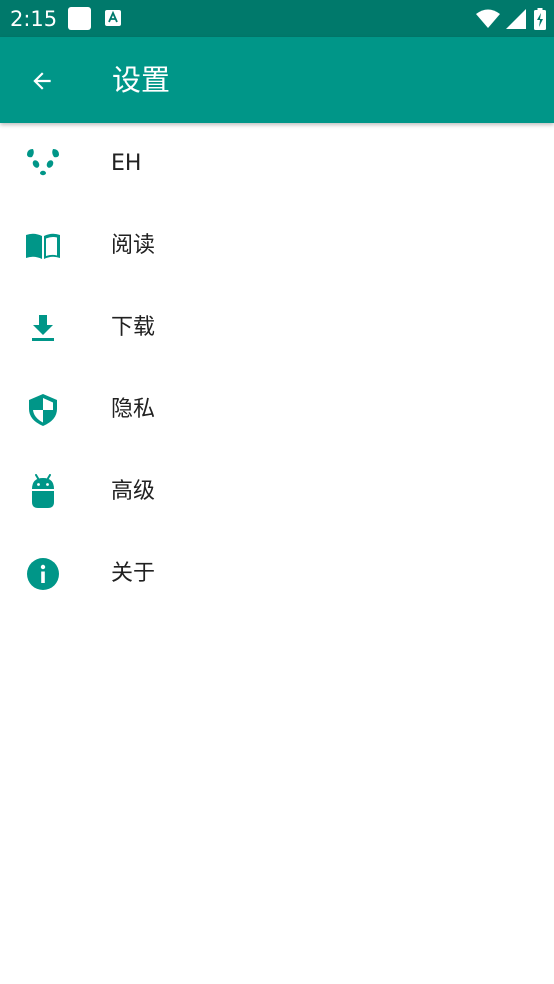 Image resolution: width=554 pixels, height=984 pixels. What do you see at coordinates (277, 328) in the screenshot?
I see `settings-item-download: 下载` at bounding box center [277, 328].